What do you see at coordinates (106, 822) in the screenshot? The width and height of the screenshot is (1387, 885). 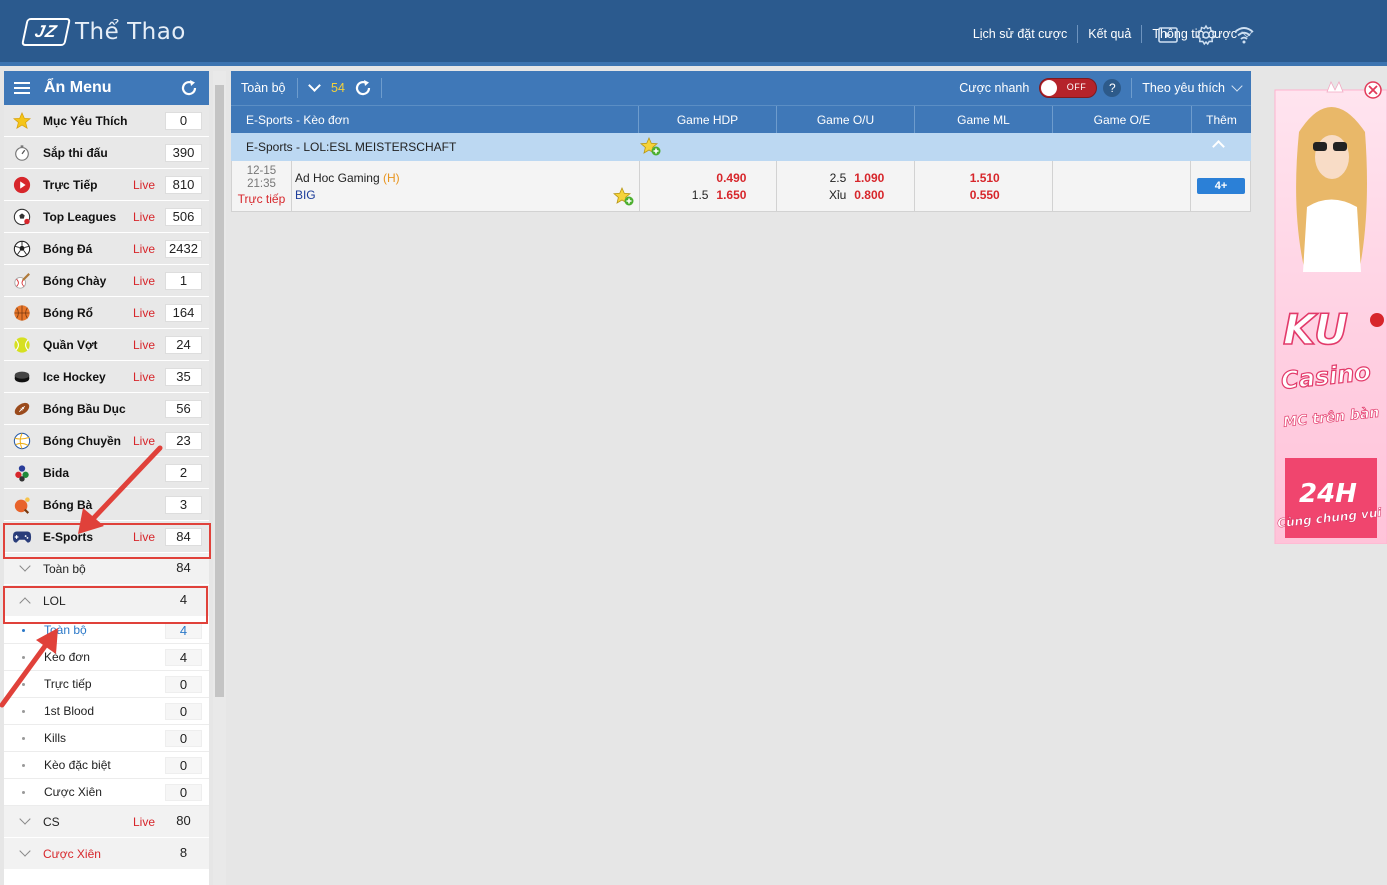 I see `cs-item: CS Live 80` at bounding box center [106, 822].